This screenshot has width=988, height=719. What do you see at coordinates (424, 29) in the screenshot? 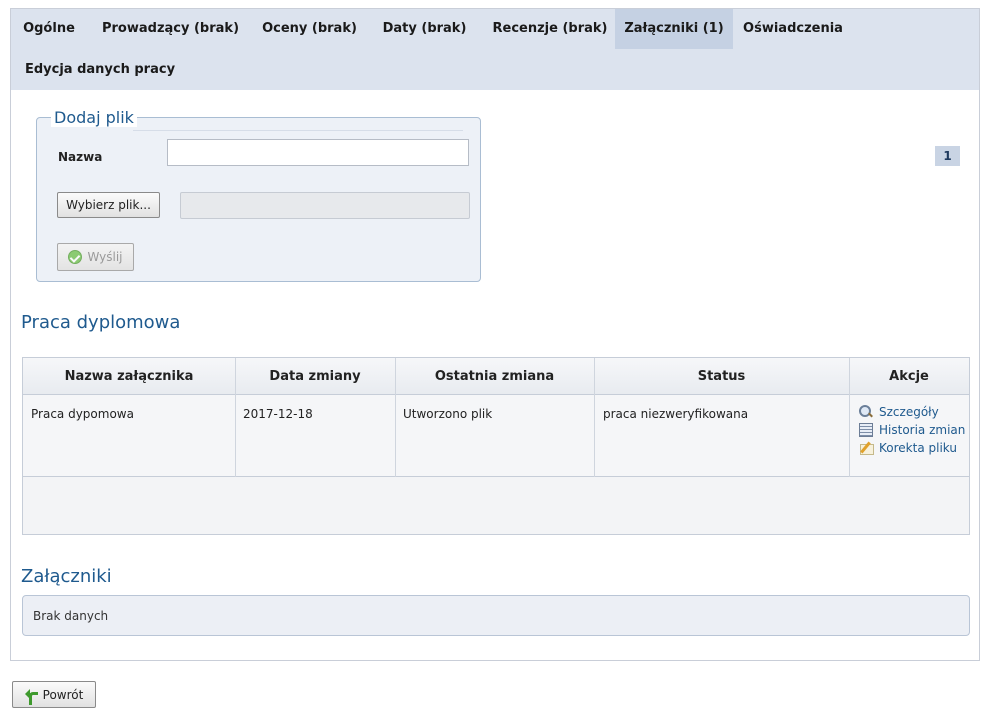
I see `tab-dates: Daty (brak)` at bounding box center [424, 29].